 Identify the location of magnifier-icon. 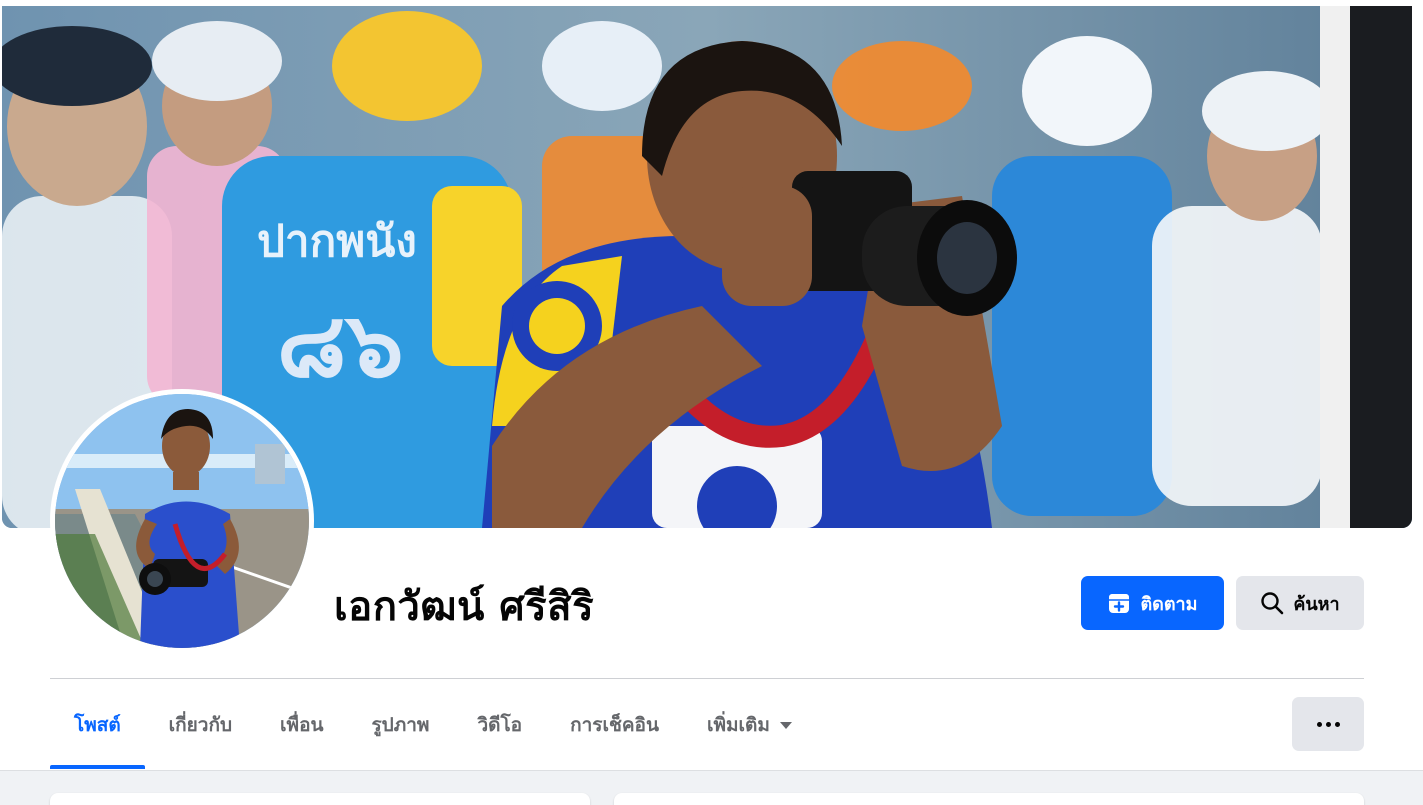
(1272, 603).